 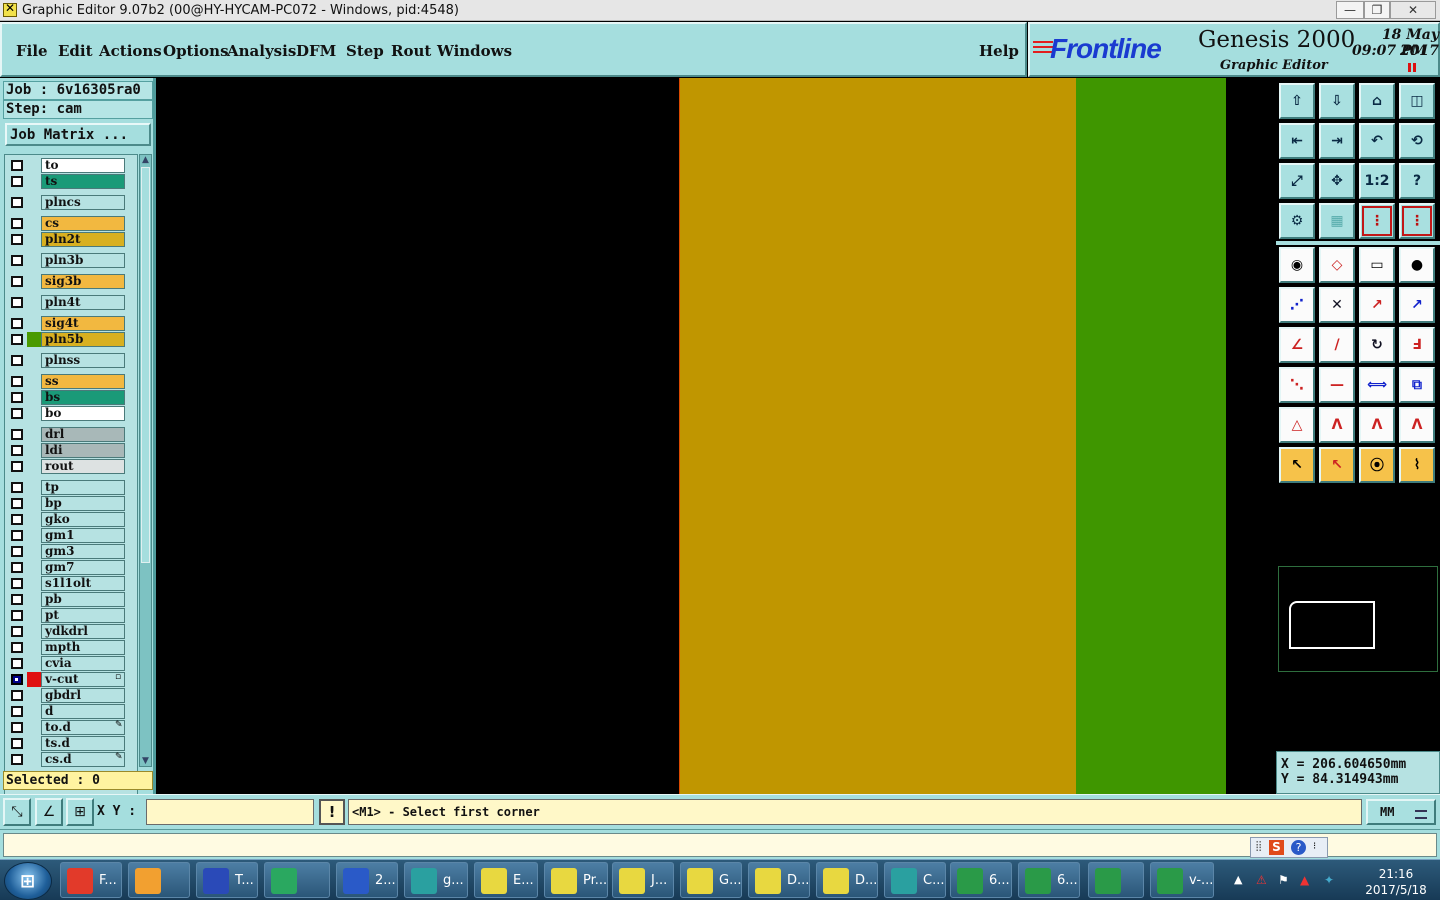 What do you see at coordinates (83, 567) in the screenshot?
I see `layer-name: gm7` at bounding box center [83, 567].